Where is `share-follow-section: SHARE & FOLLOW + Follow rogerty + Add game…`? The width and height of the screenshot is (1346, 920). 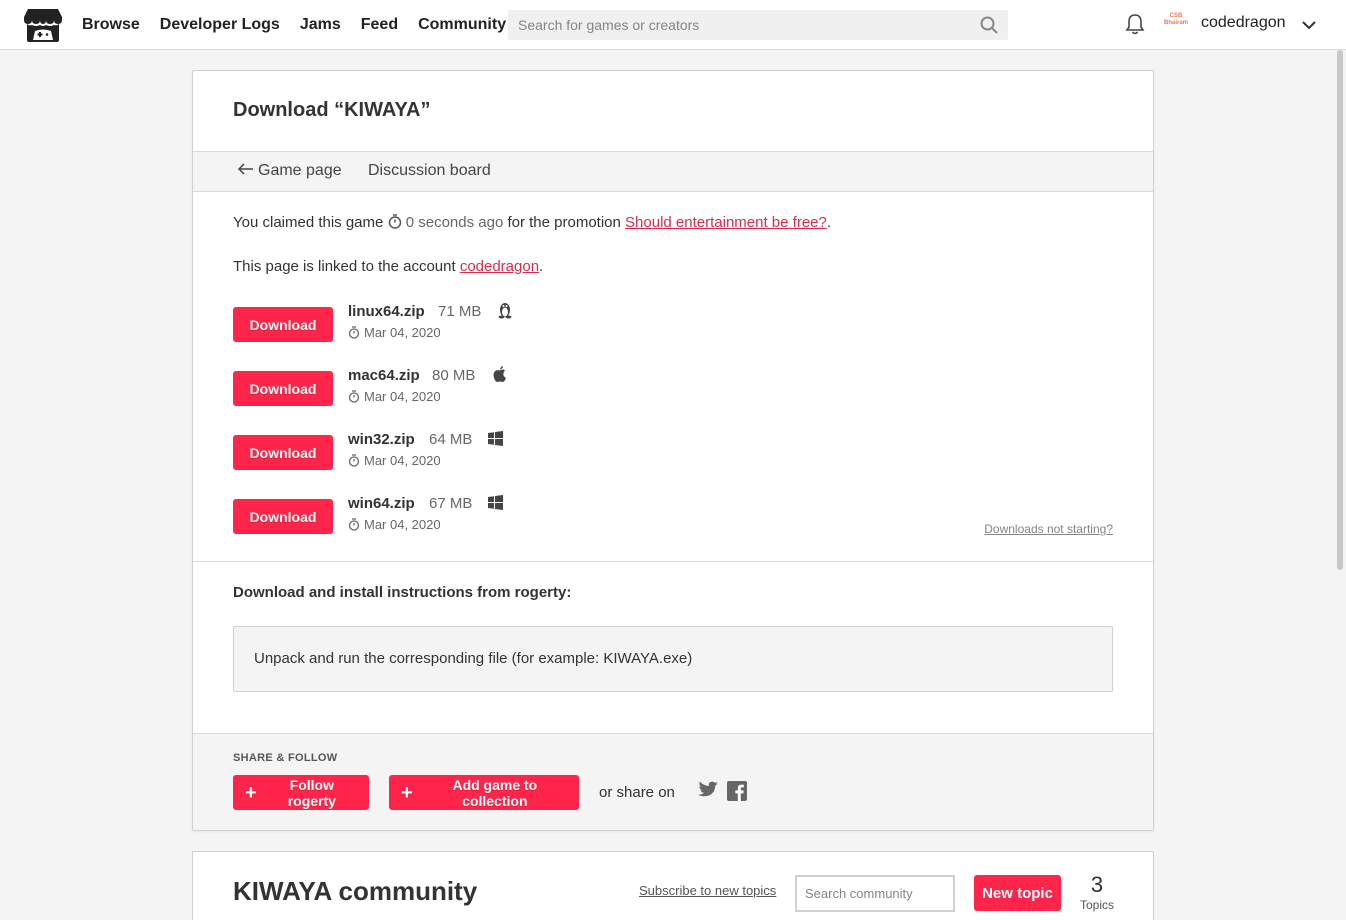 share-follow-section: SHARE & FOLLOW + Follow rogerty + Add game… is located at coordinates (673, 781).